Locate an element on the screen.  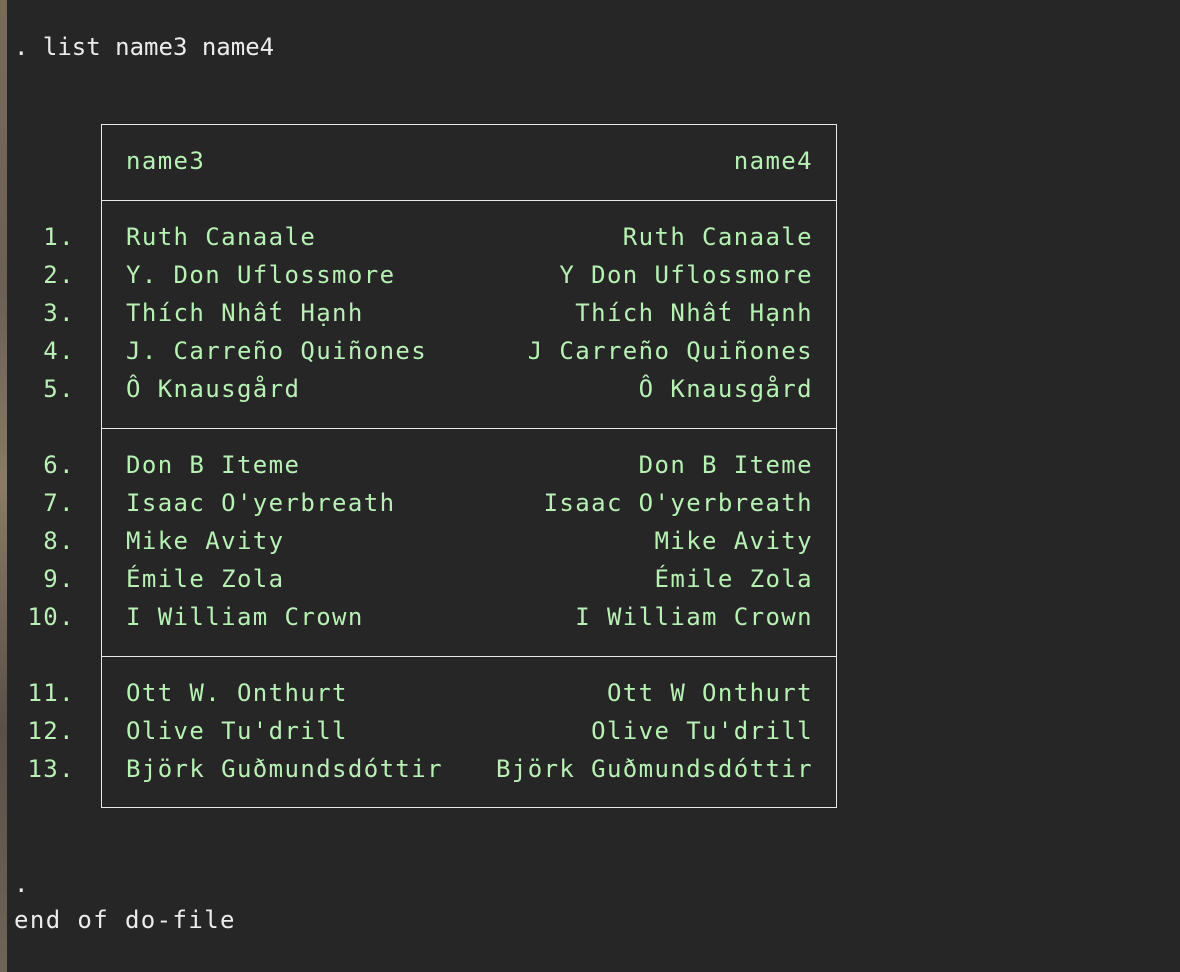
column-header-name3: name3 is located at coordinates (166, 161).